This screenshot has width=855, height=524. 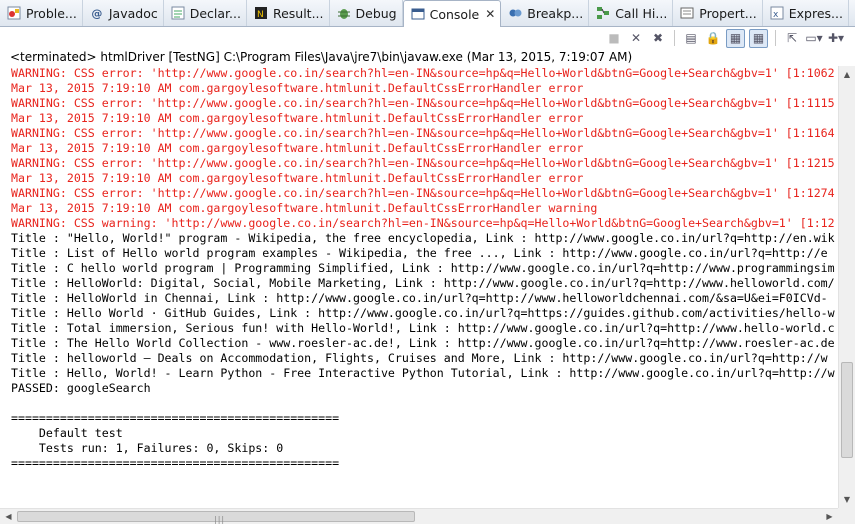 I want to click on tab-label: Console, so click(x=454, y=14).